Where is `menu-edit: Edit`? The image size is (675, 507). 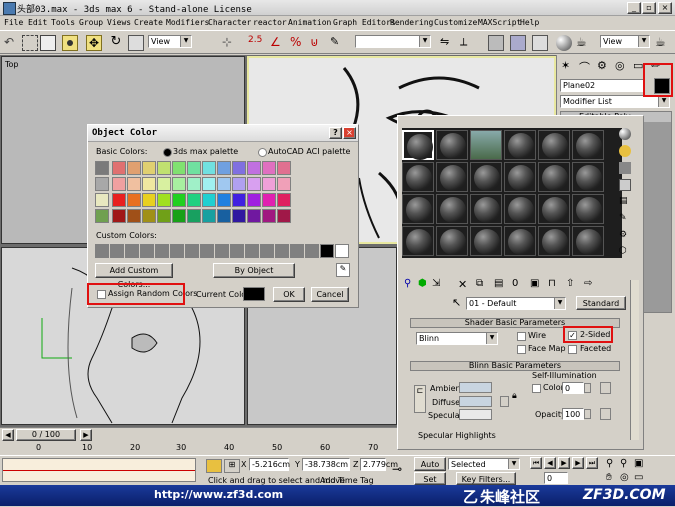
menu-edit: Edit is located at coordinates (37, 22).